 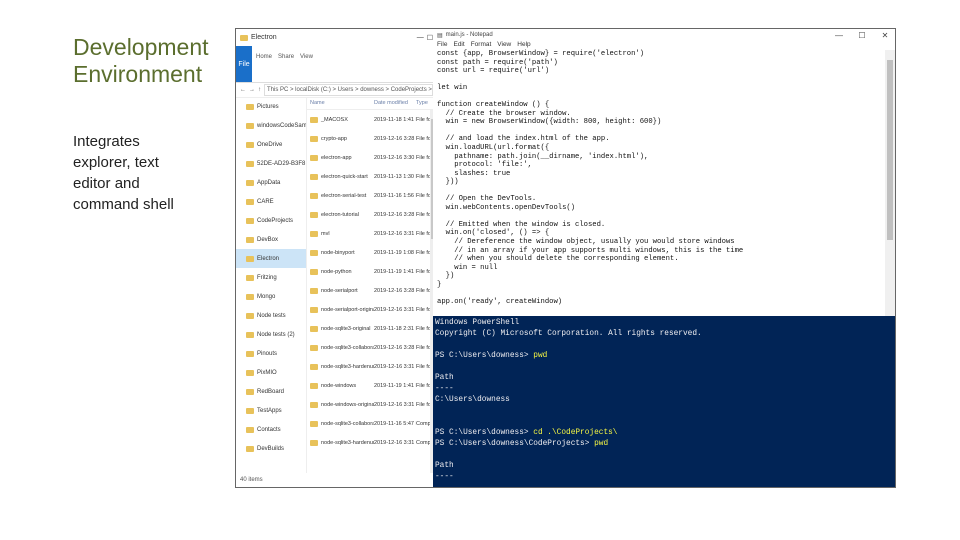 What do you see at coordinates (251, 480) in the screenshot?
I see `status-bar: 40 items` at bounding box center [251, 480].